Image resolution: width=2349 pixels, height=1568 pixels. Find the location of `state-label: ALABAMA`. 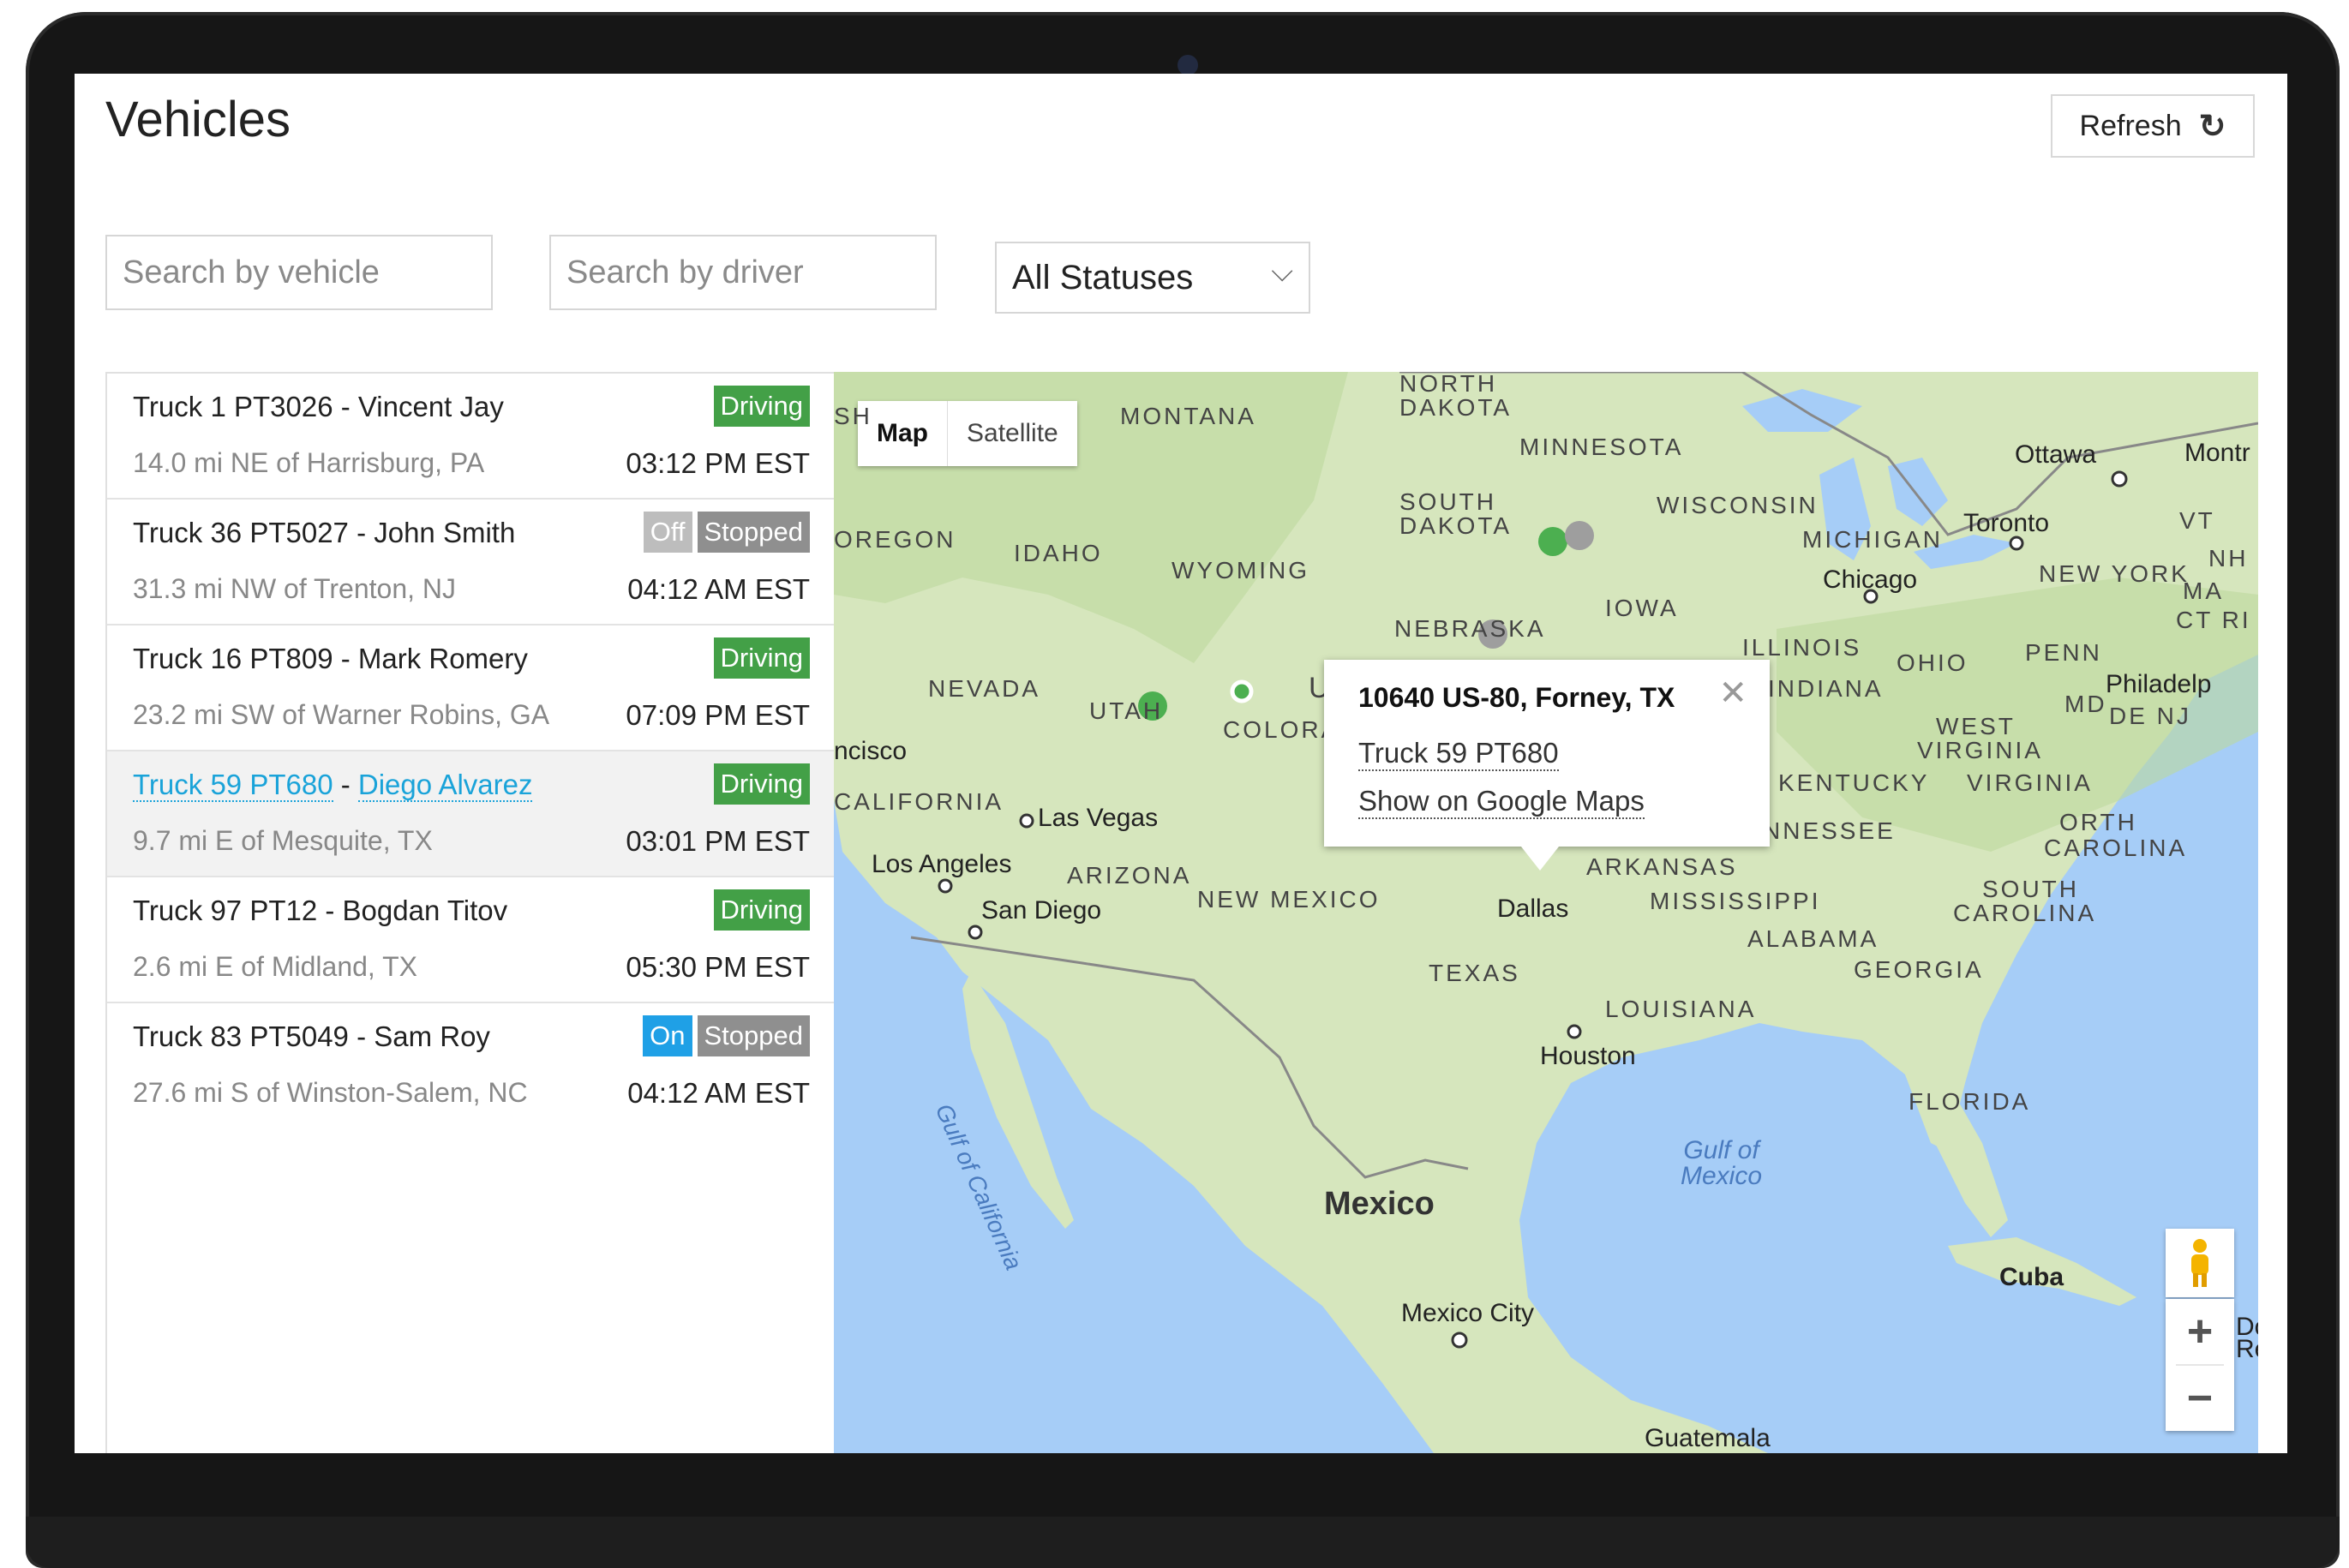

state-label: ALABAMA is located at coordinates (1813, 938).